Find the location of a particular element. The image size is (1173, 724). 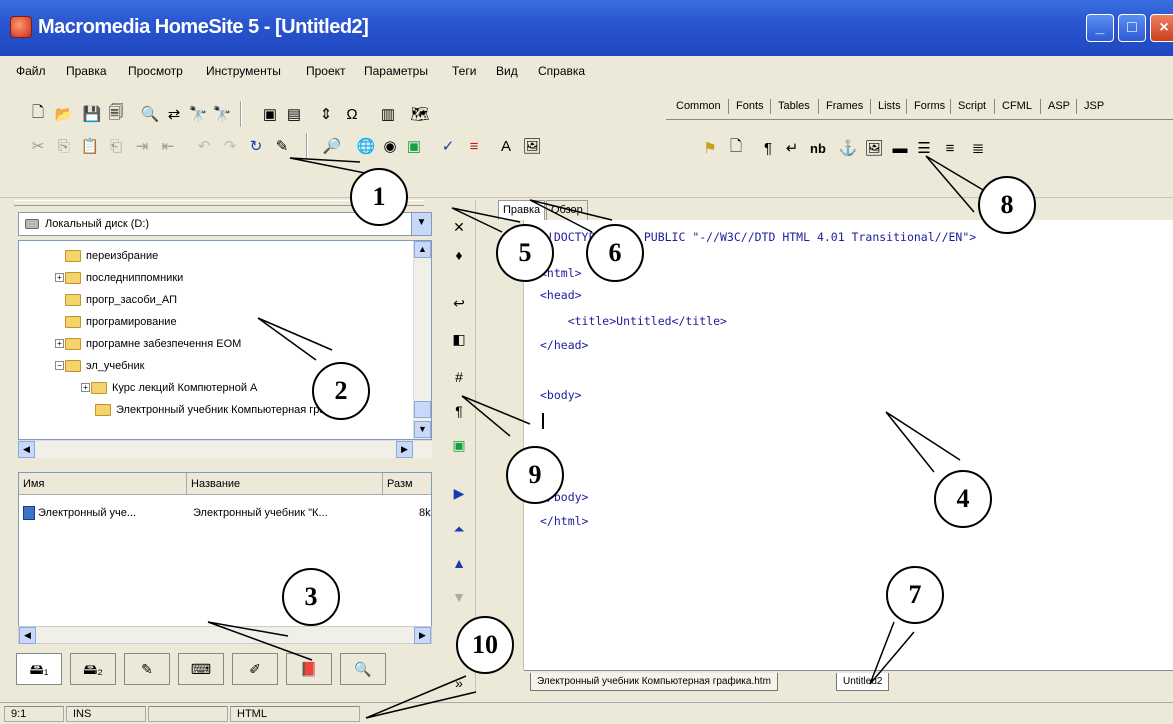

callout-7: 7 is located at coordinates (915, 595).